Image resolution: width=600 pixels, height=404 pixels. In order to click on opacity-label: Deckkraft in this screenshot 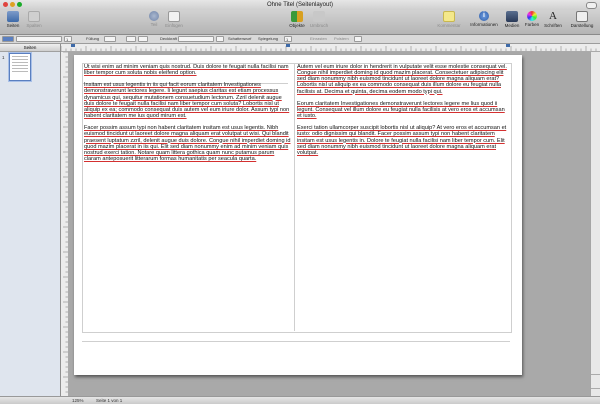, I will do `click(168, 38)`.